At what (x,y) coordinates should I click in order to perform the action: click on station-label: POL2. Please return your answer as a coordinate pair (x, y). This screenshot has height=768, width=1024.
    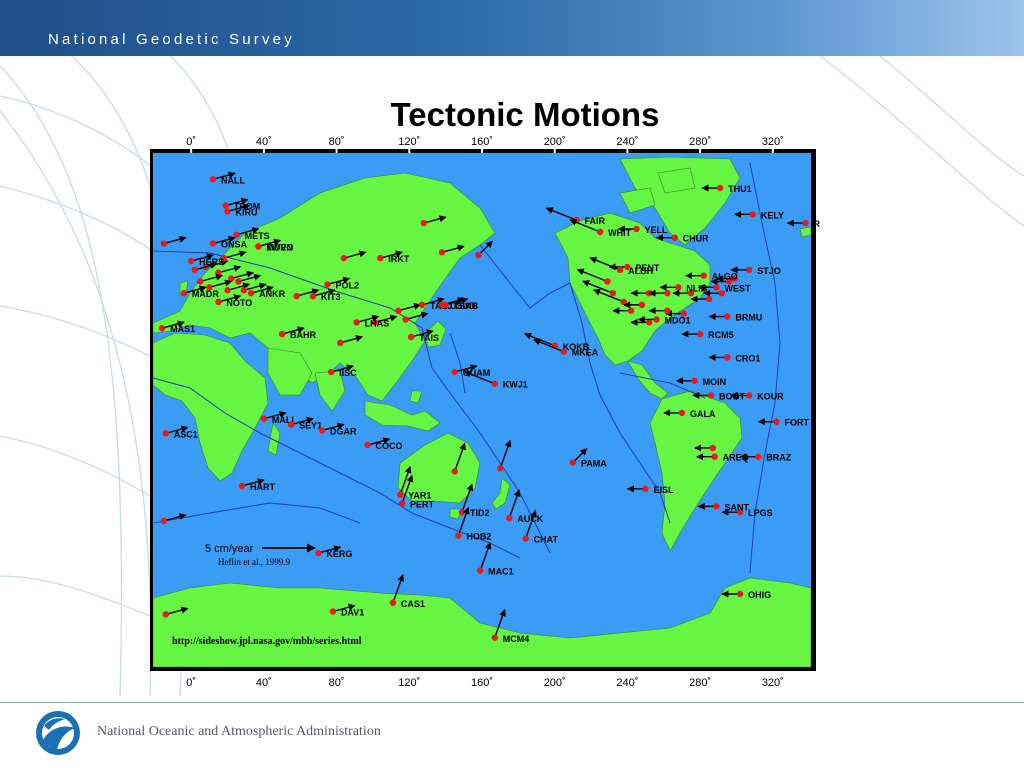
    Looking at the image, I should click on (347, 285).